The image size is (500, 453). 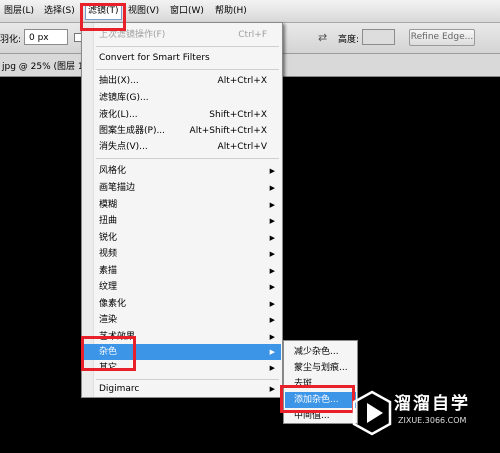 What do you see at coordinates (250, 11) in the screenshot?
I see `menu-bar: 图层(L) 选择(S) 滤镜(T) 视图(V) 窗口(W) 帮助(H)` at bounding box center [250, 11].